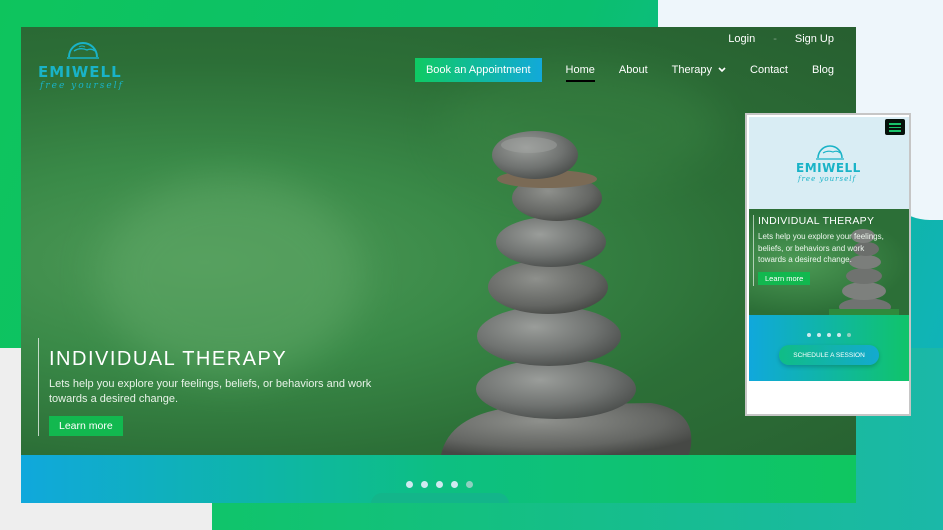 The width and height of the screenshot is (943, 530). What do you see at coordinates (580, 70) in the screenshot?
I see `nav-item-home: Home` at bounding box center [580, 70].